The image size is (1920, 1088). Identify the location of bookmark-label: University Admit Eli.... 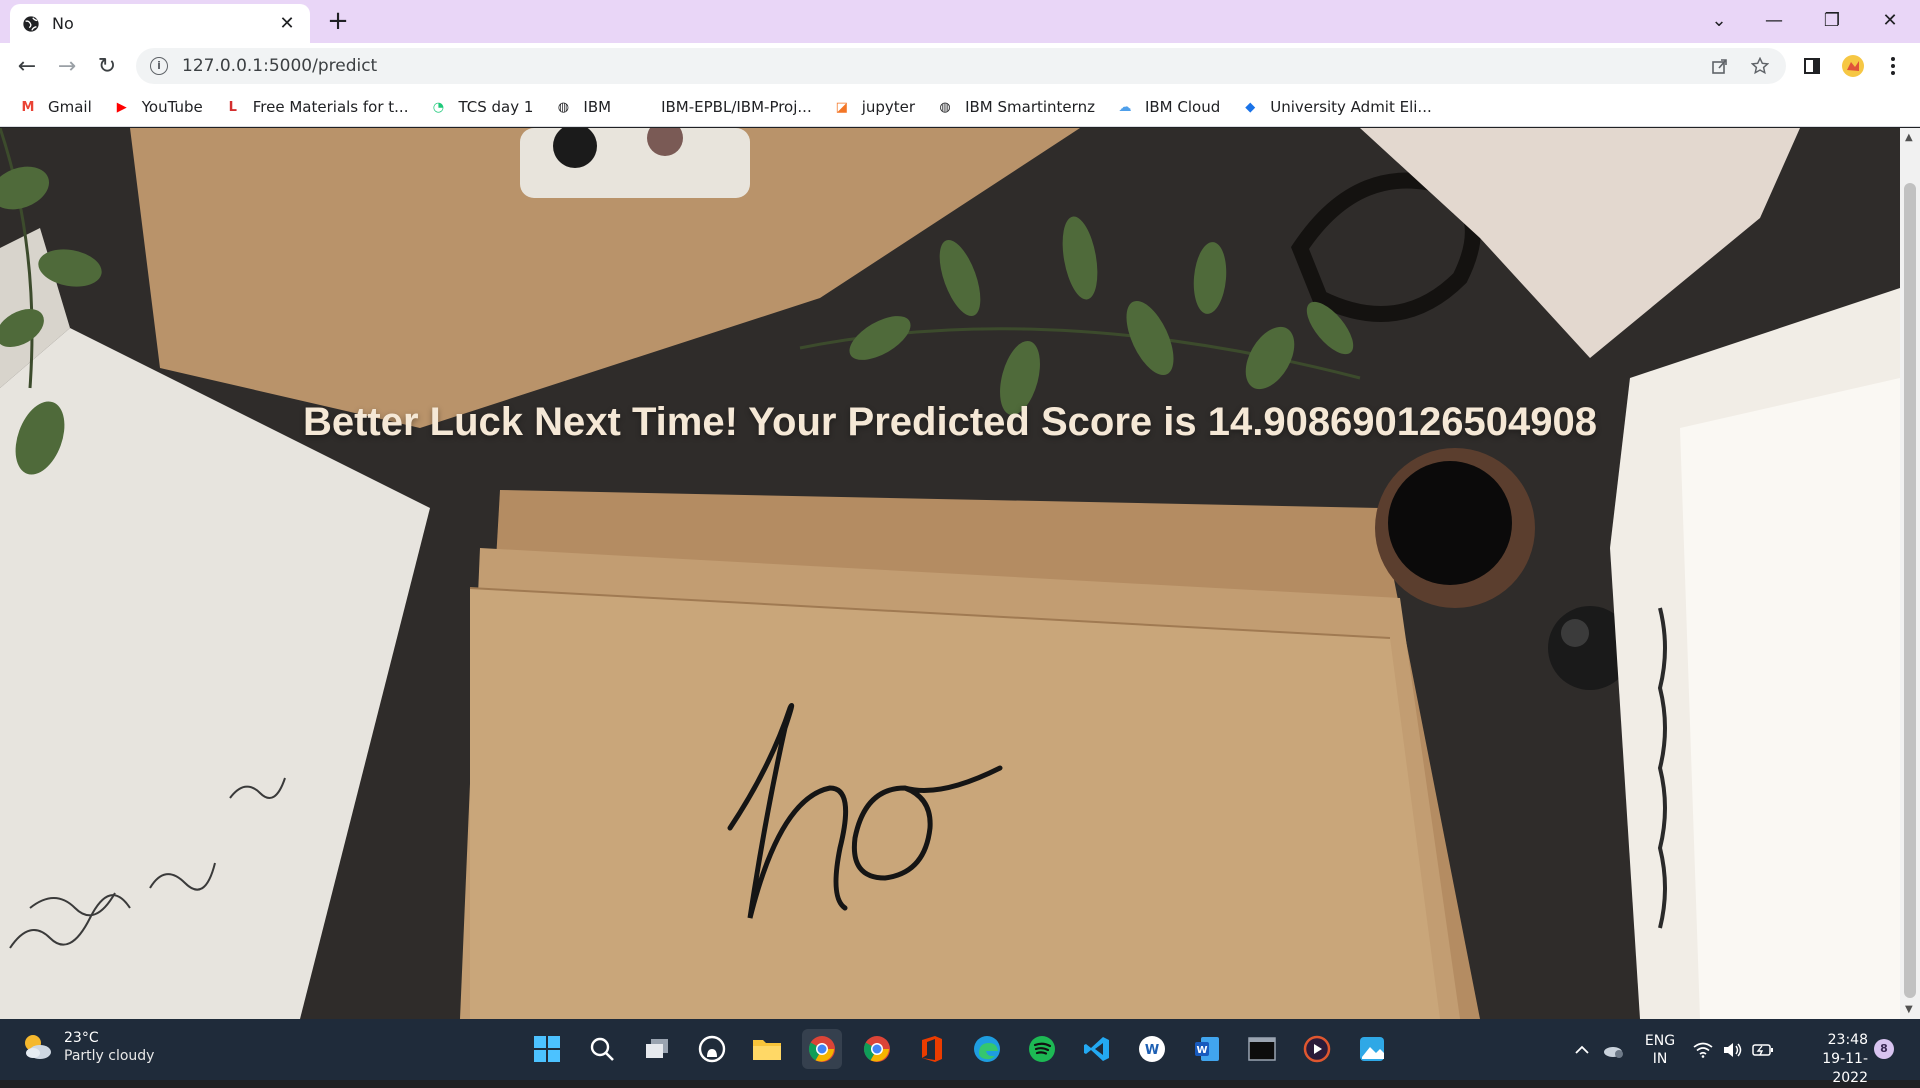
(1351, 107).